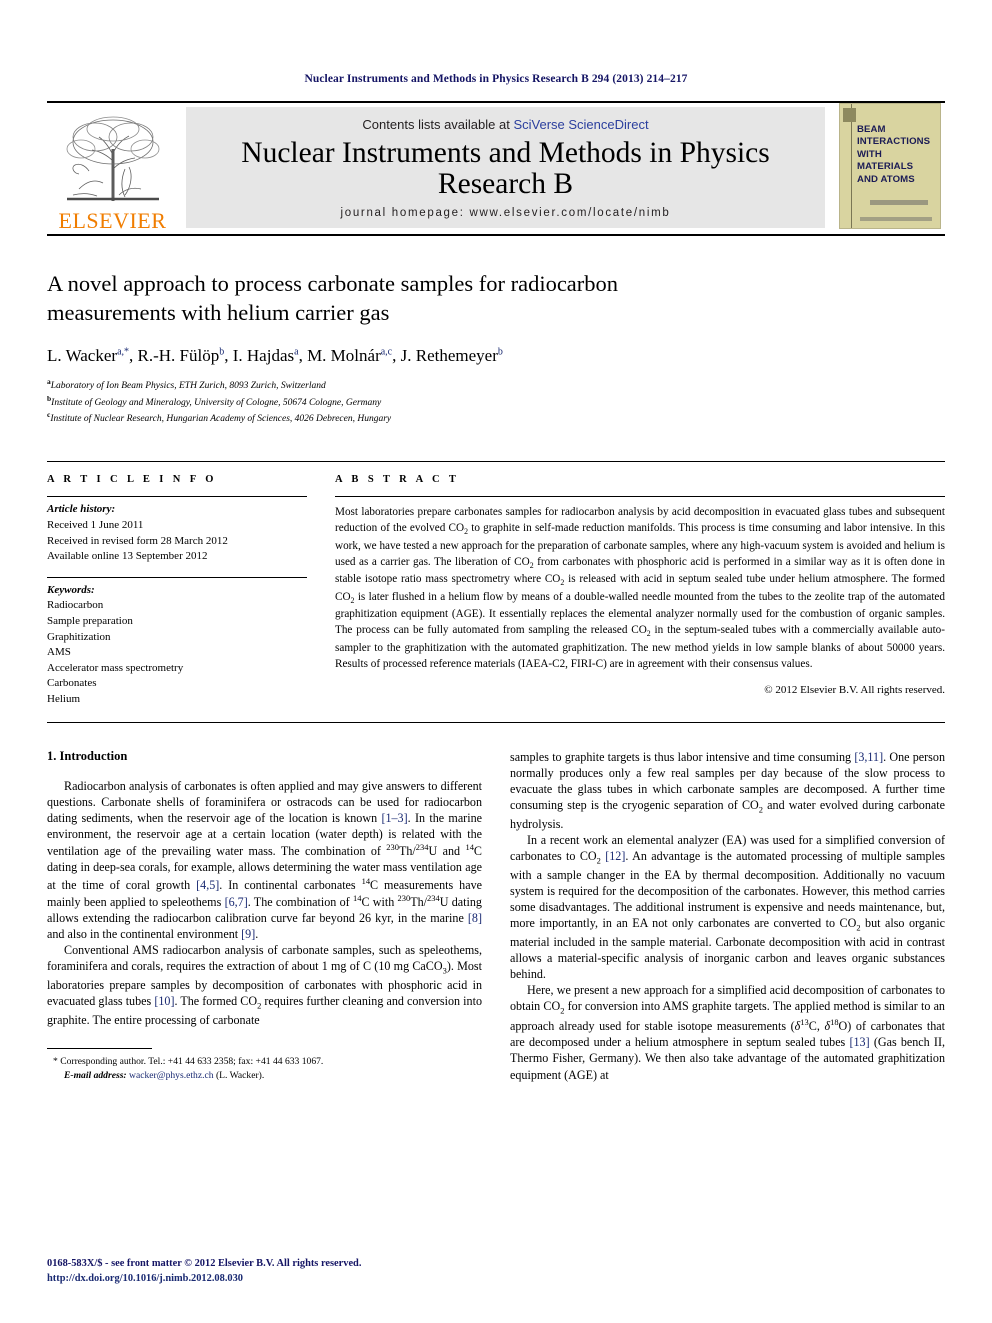 This screenshot has height=1323, width=992. Describe the element at coordinates (580, 124) in the screenshot. I see `sciencedirect-link: SciVerse ScienceDirect` at that location.